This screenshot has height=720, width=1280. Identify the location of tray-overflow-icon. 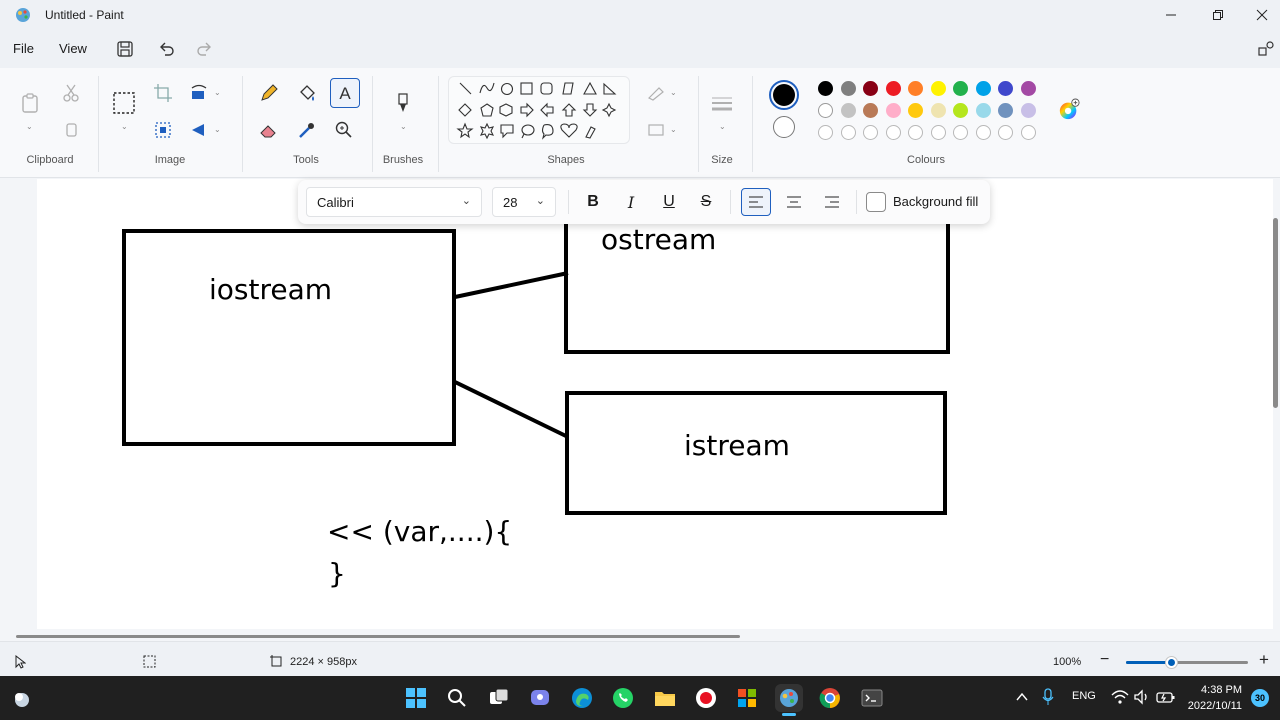
(1022, 699).